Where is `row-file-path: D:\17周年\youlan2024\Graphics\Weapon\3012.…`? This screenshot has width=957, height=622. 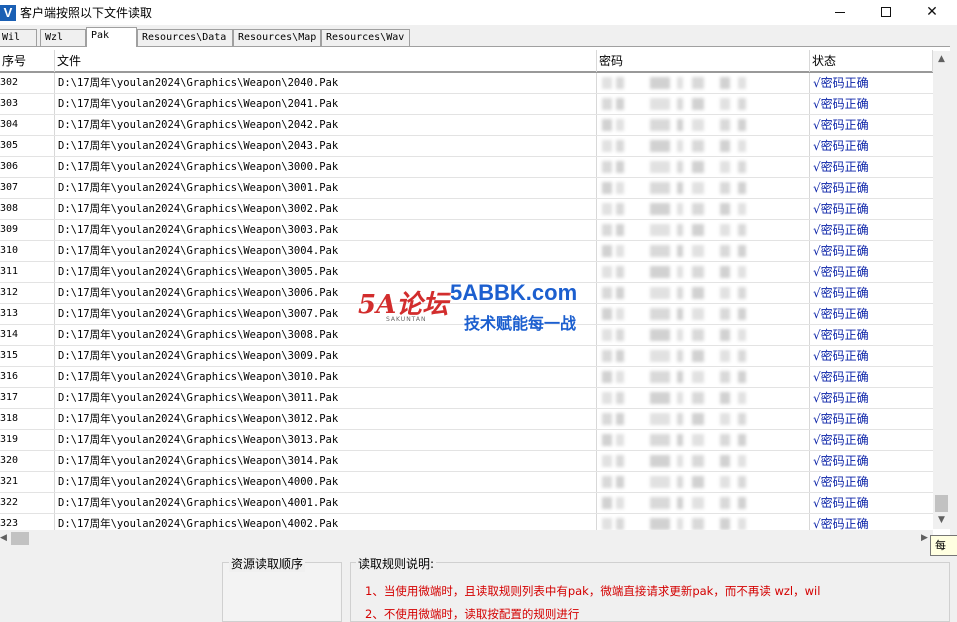 row-file-path: D:\17周年\youlan2024\Graphics\Weapon\3012.… is located at coordinates (326, 419).